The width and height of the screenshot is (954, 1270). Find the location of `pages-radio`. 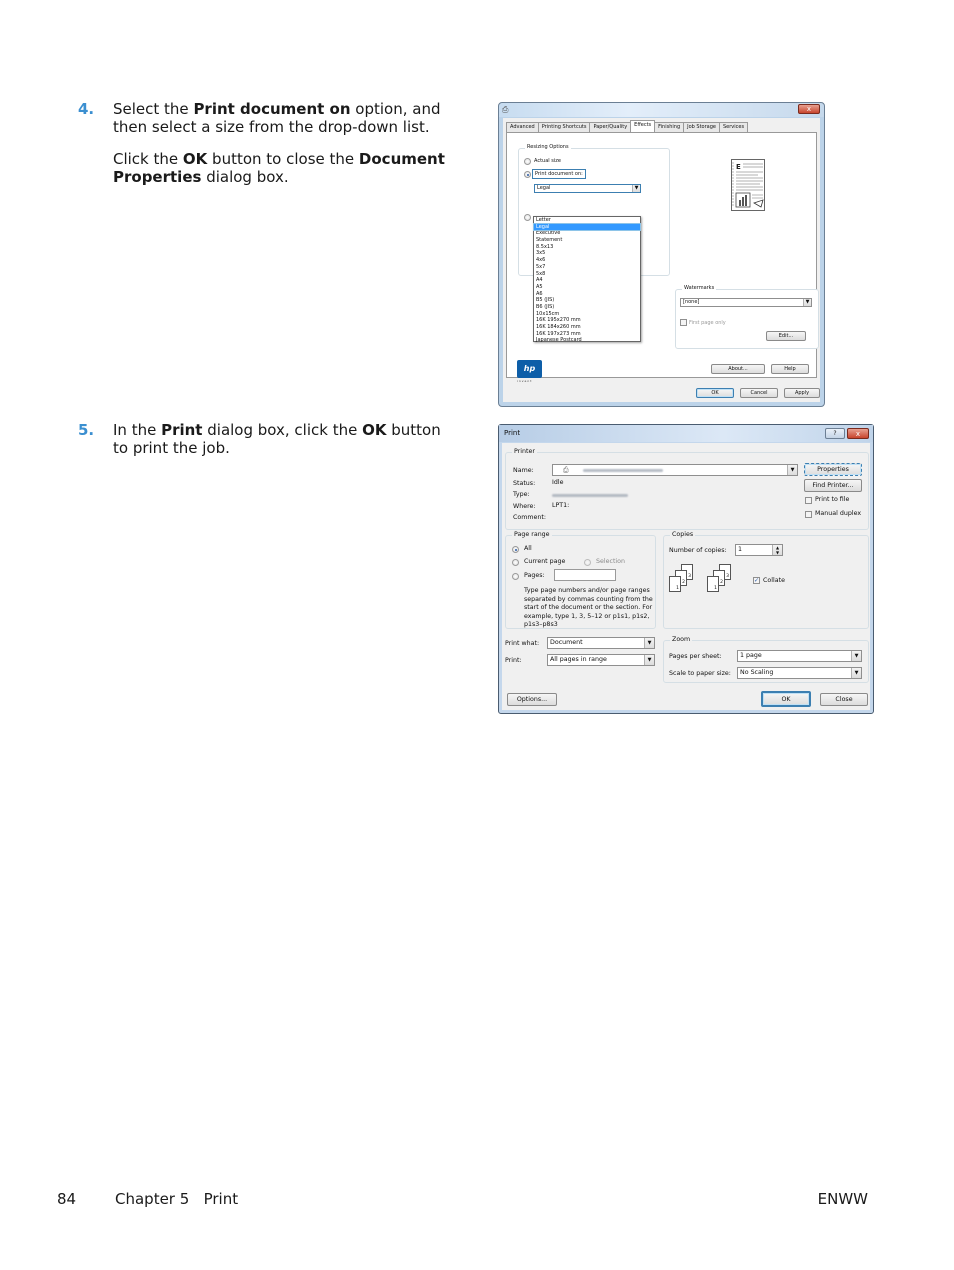

pages-radio is located at coordinates (515, 576).